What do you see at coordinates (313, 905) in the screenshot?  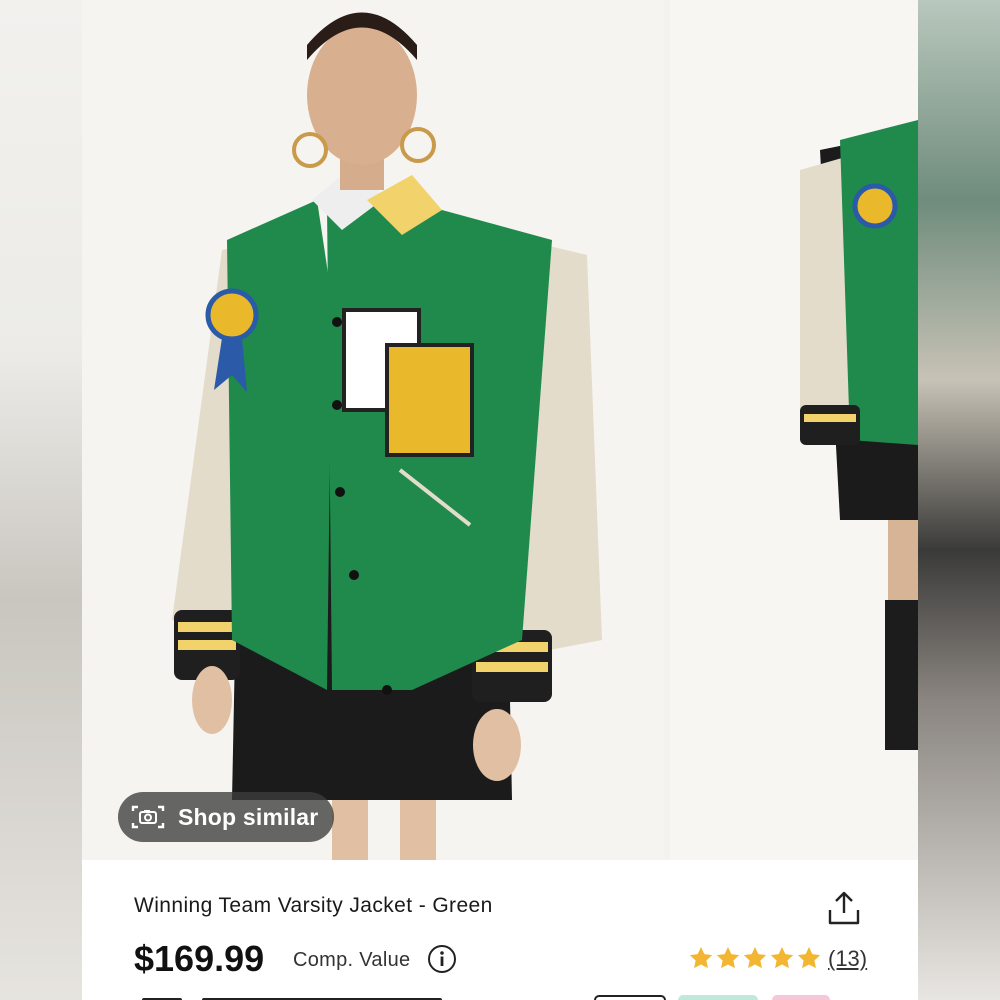 I see `product-title: Winning Team Varsity Jacket - Green` at bounding box center [313, 905].